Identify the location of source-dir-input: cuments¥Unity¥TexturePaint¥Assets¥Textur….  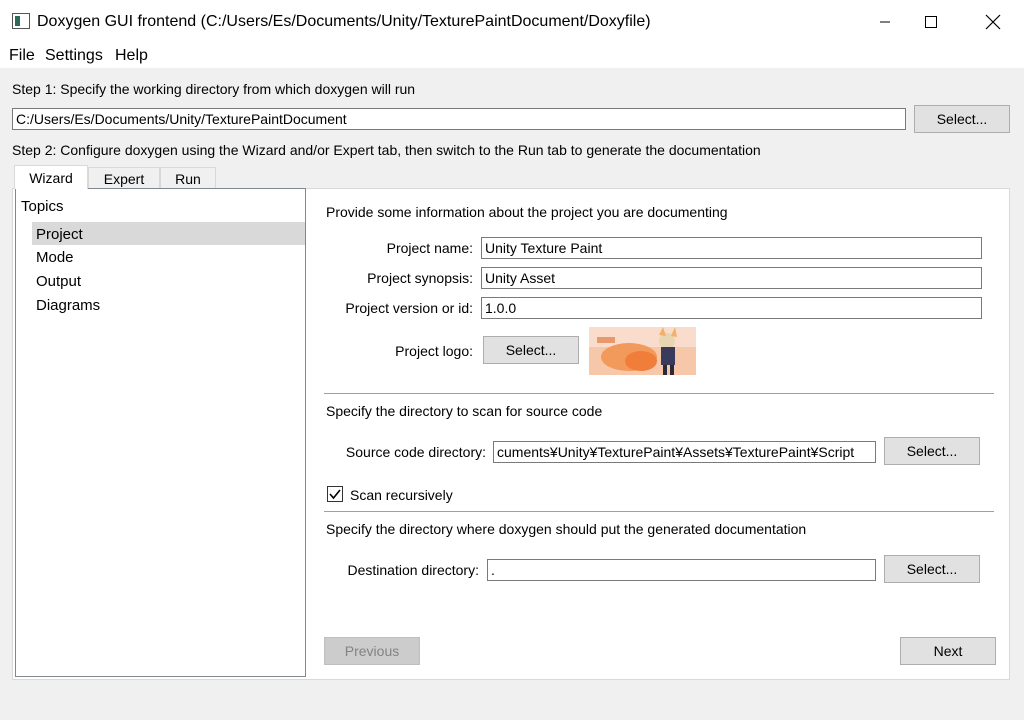
(684, 452).